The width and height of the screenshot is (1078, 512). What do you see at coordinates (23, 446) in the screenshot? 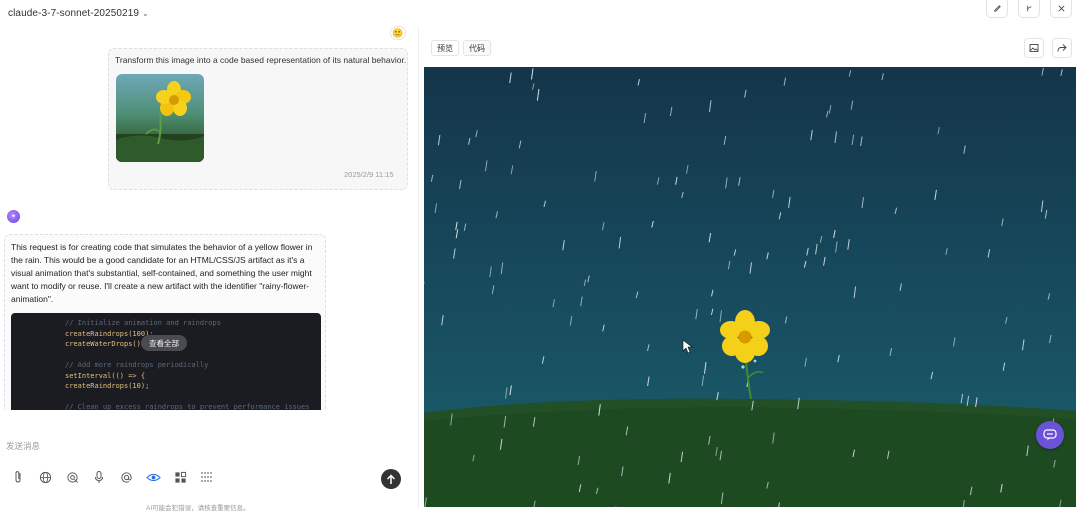
I see `message-input: 发送消息` at bounding box center [23, 446].